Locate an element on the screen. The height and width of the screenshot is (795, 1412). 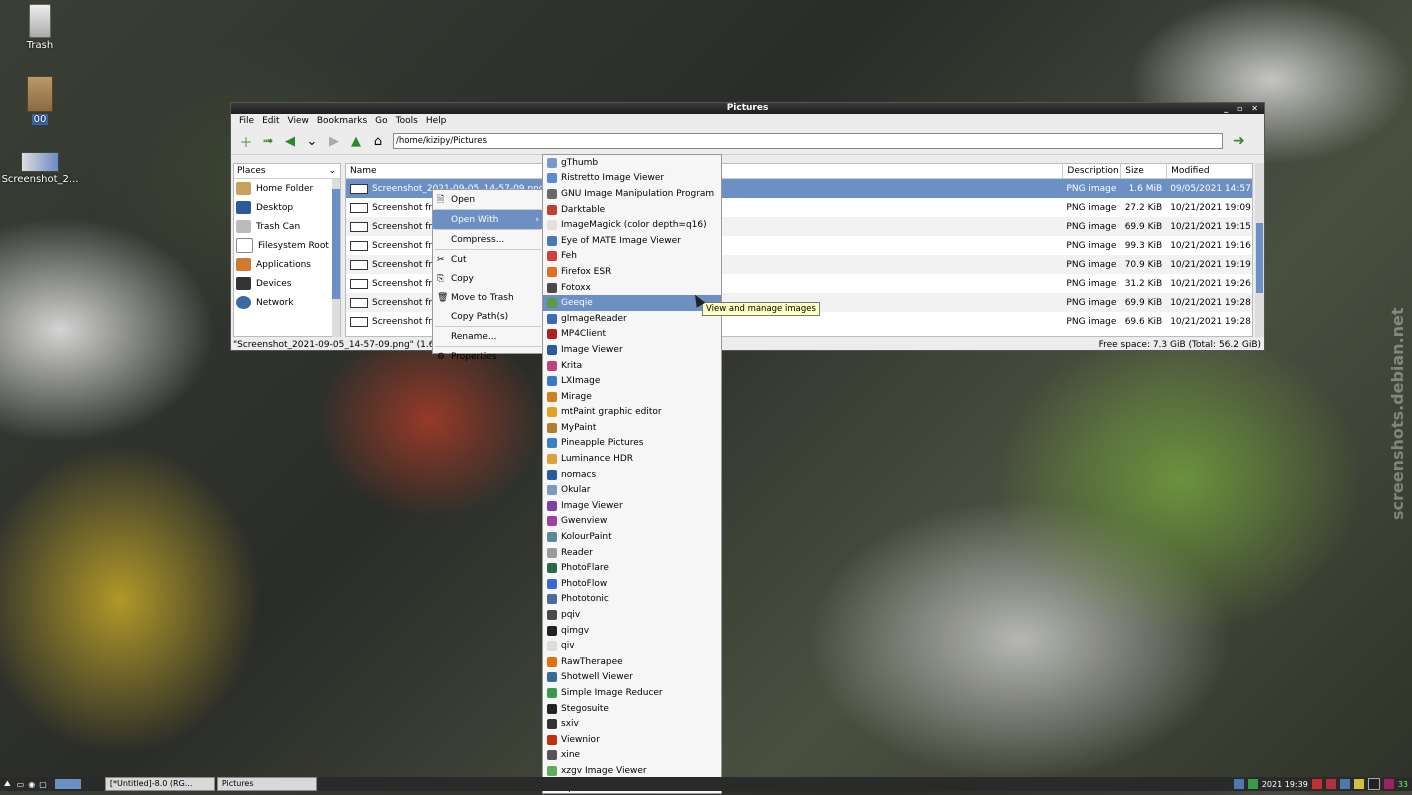
place-applications: Applications is located at coordinates (287, 264).